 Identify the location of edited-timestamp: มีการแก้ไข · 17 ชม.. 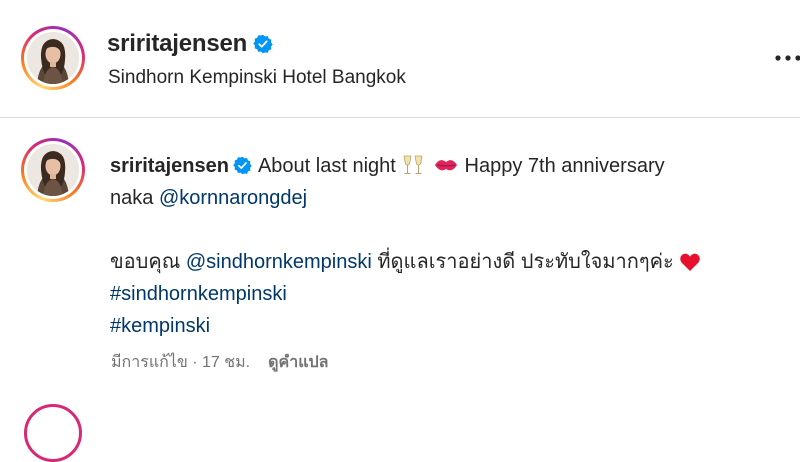
(181, 362).